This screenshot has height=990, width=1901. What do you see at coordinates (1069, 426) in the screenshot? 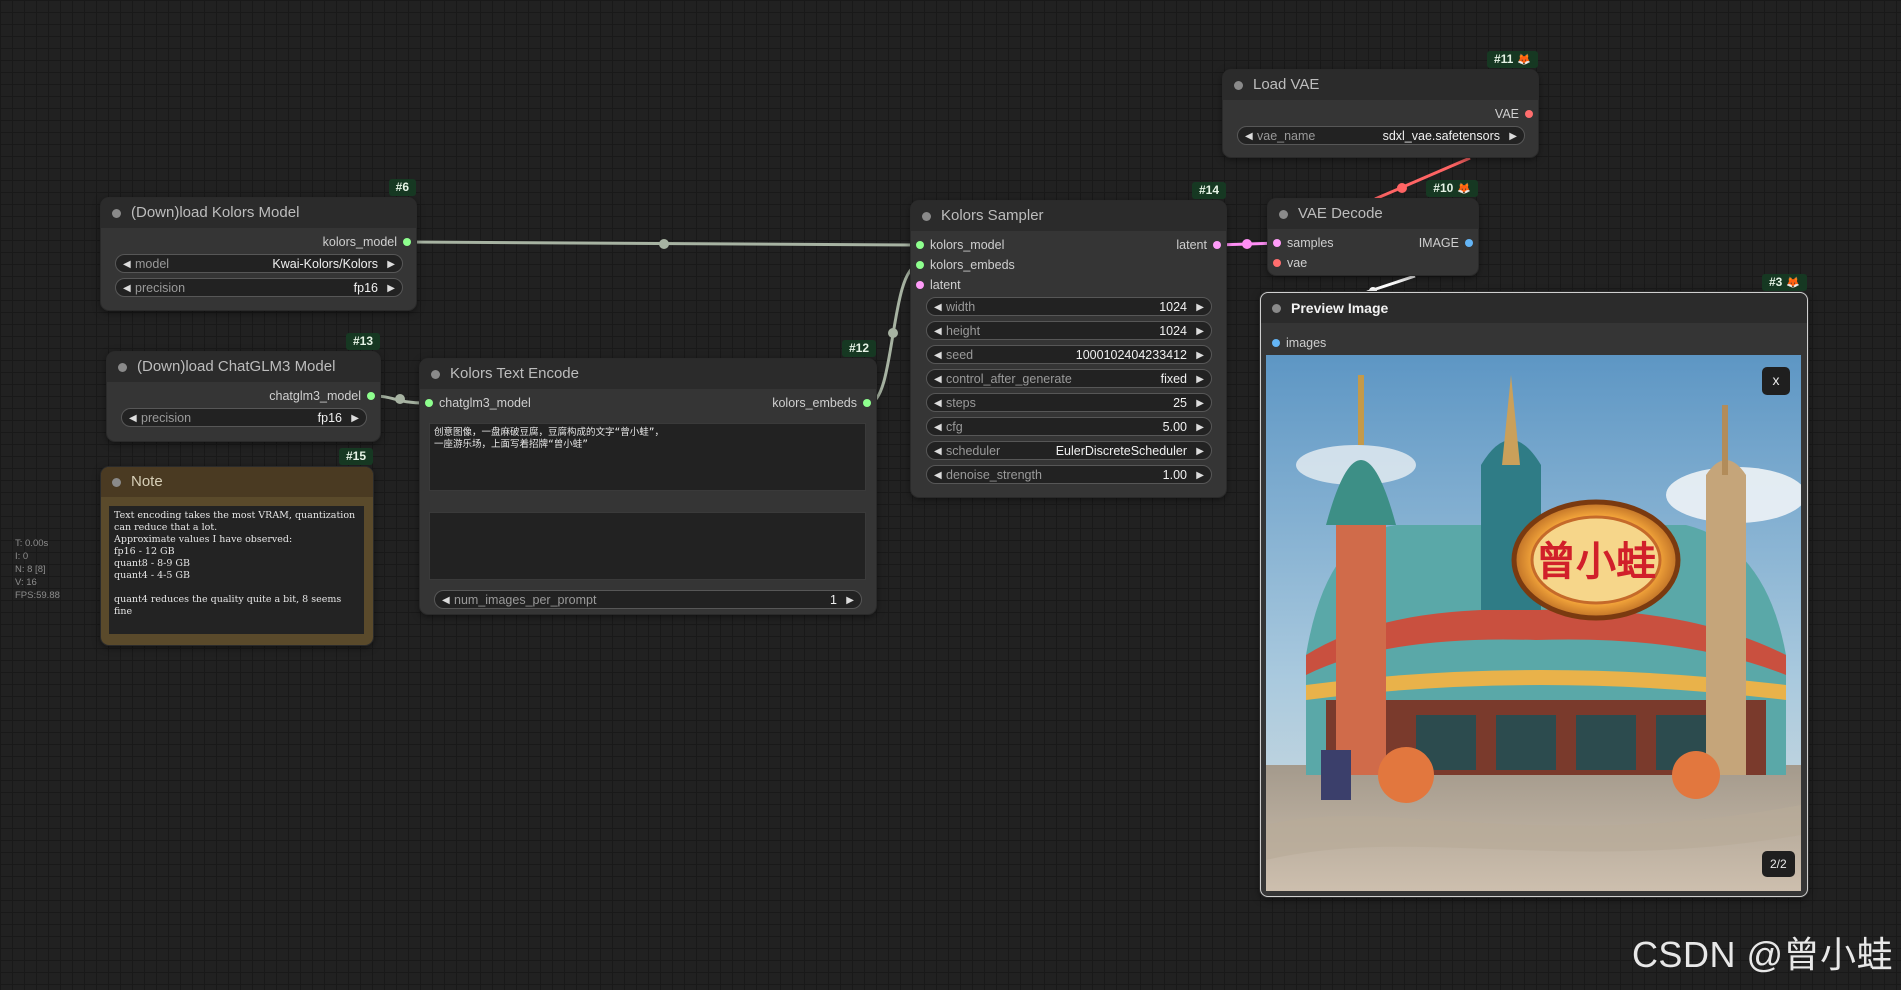
I see `widget-cfg: ◀ cfg 5.00 ▶` at bounding box center [1069, 426].